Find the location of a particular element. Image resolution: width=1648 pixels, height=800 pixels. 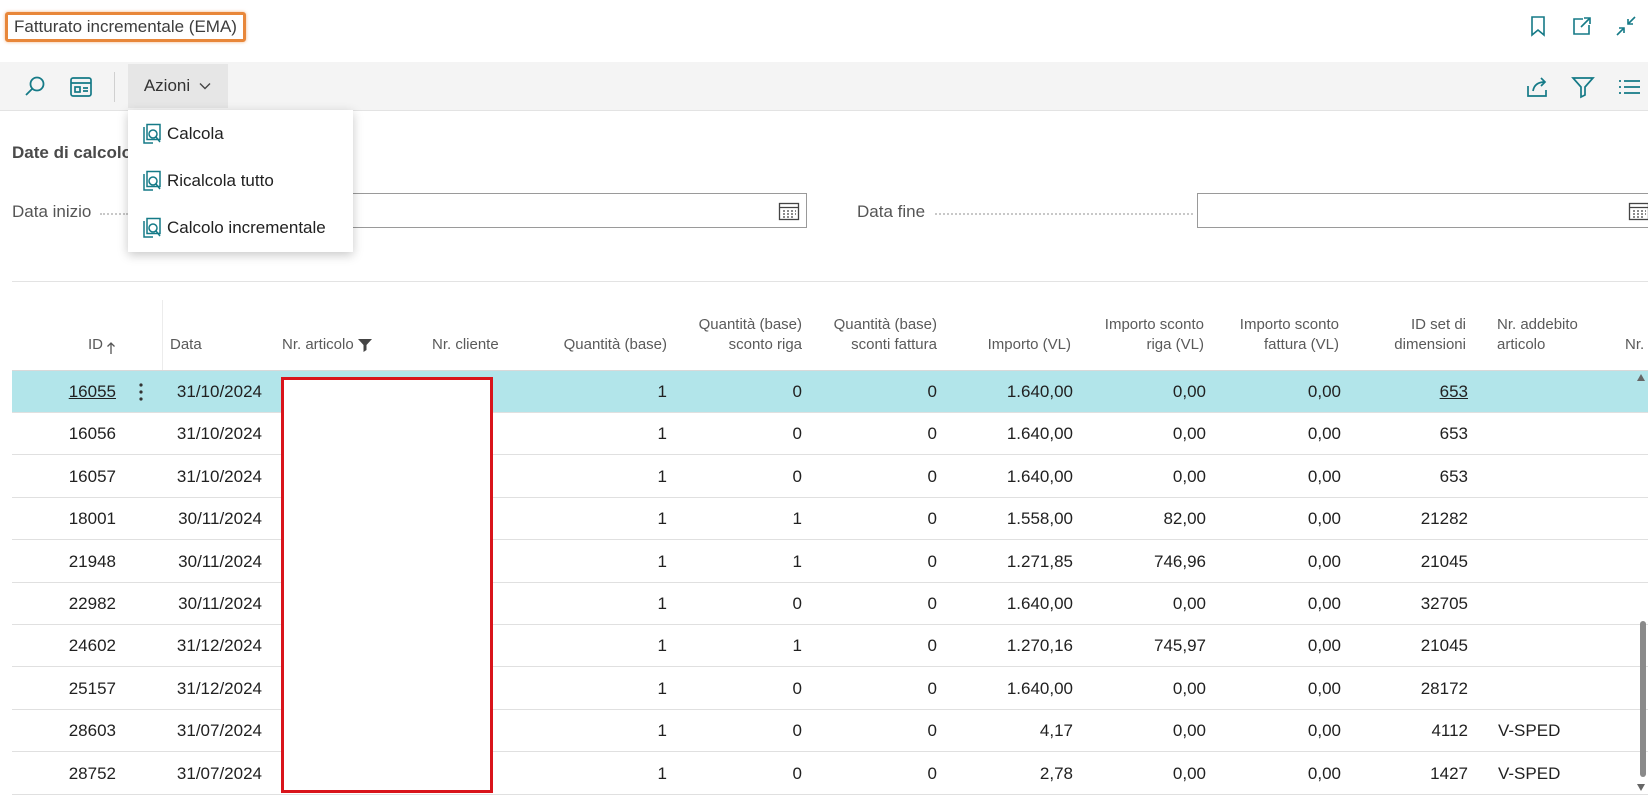

column-header-importo-sconto-fattura: Importo sconto fattura (VL) is located at coordinates (1273, 335).